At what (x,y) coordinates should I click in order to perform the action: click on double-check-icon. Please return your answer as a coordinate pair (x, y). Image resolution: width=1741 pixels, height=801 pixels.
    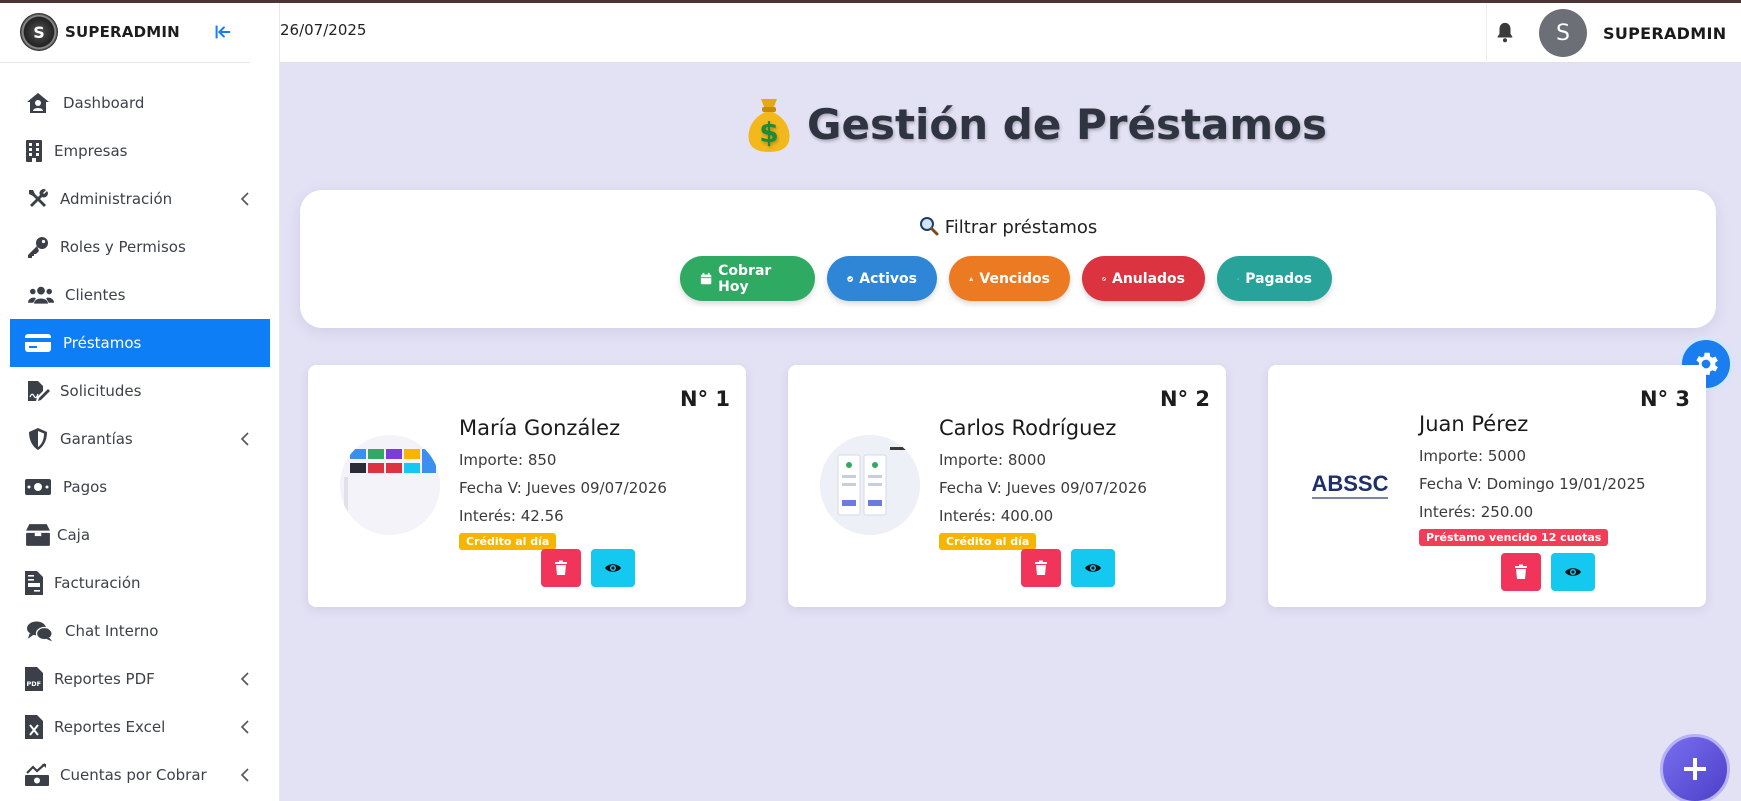
    Looking at the image, I should click on (1238, 278).